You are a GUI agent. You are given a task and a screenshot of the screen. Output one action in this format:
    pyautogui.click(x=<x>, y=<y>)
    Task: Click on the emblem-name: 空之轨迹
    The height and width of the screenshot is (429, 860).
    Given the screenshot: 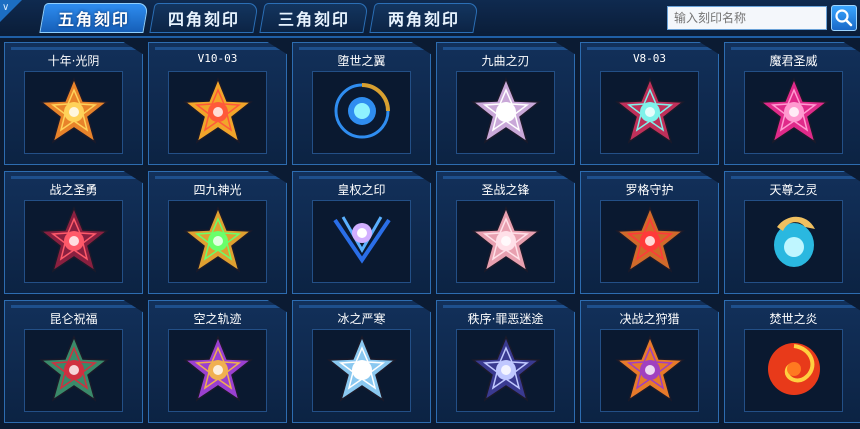 What is the action you would take?
    pyautogui.click(x=217, y=319)
    